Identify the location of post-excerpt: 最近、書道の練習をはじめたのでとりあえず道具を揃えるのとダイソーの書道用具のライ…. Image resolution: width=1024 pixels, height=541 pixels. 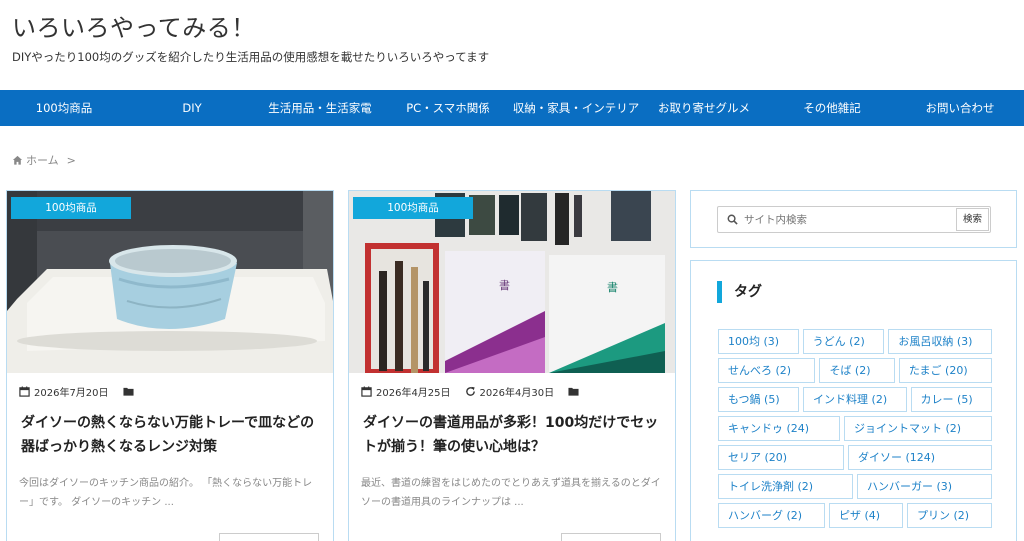
(511, 493).